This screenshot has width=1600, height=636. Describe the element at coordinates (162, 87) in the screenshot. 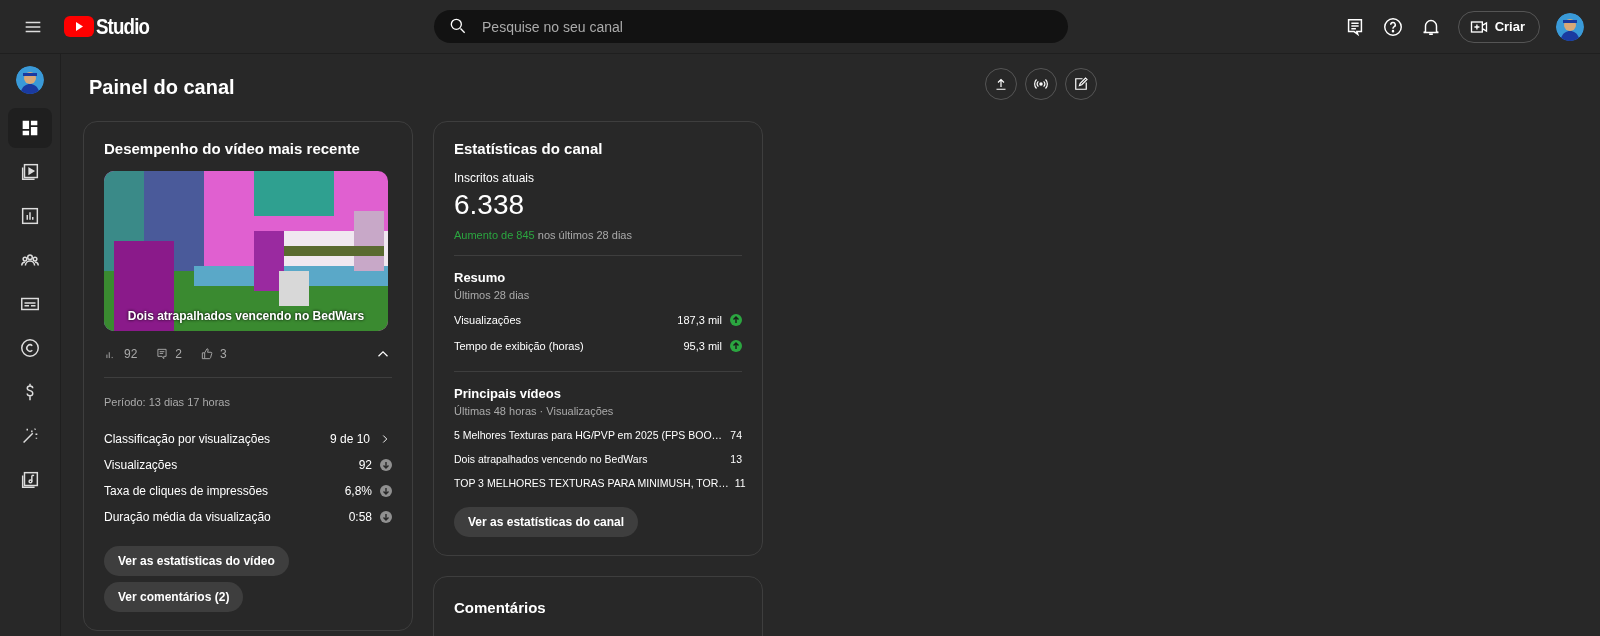

I see `page-title: Painel do canal` at that location.